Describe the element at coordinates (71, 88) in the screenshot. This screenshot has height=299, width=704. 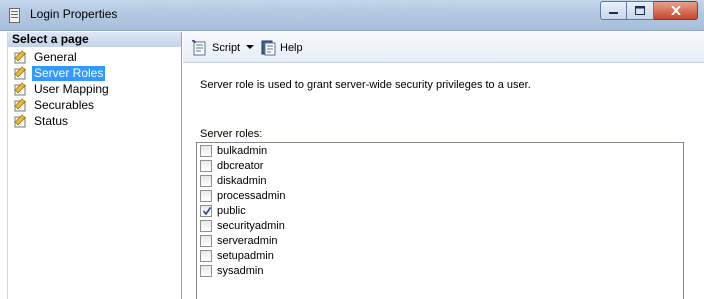
I see `page-item-label: User Mapping` at that location.